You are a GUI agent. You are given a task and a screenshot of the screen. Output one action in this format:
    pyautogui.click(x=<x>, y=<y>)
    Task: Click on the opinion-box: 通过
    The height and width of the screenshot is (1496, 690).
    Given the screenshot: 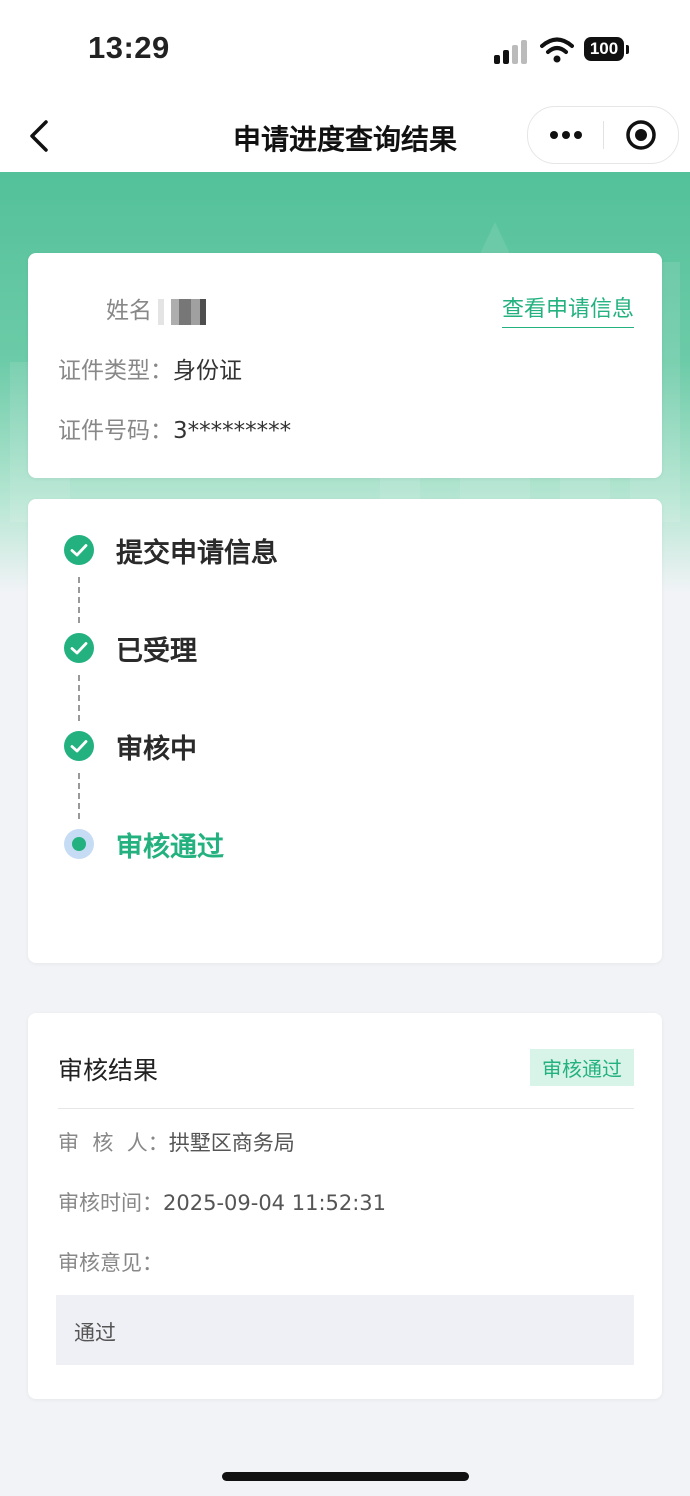 What is the action you would take?
    pyautogui.click(x=345, y=1330)
    